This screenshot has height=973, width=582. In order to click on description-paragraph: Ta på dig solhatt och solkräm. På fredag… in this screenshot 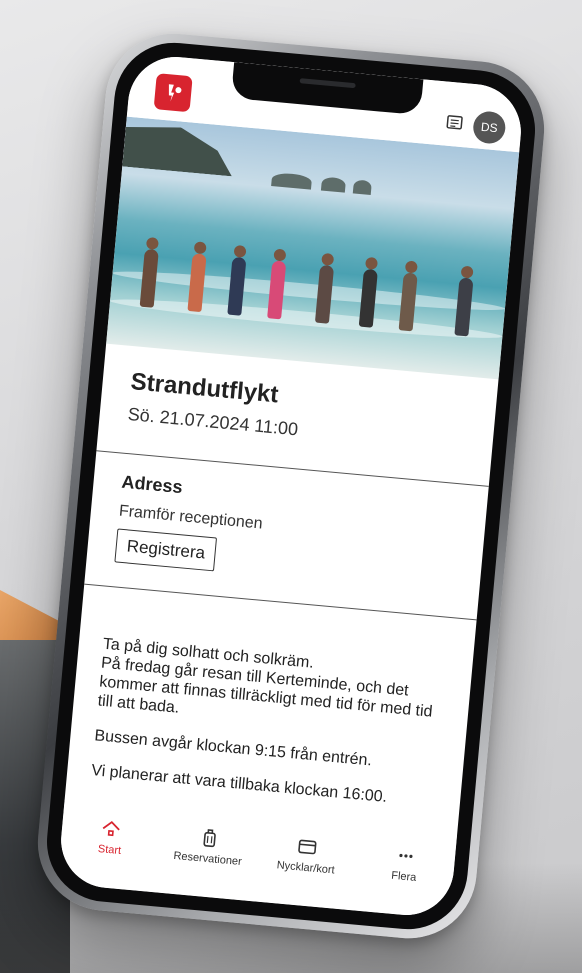, I will do `click(273, 688)`.